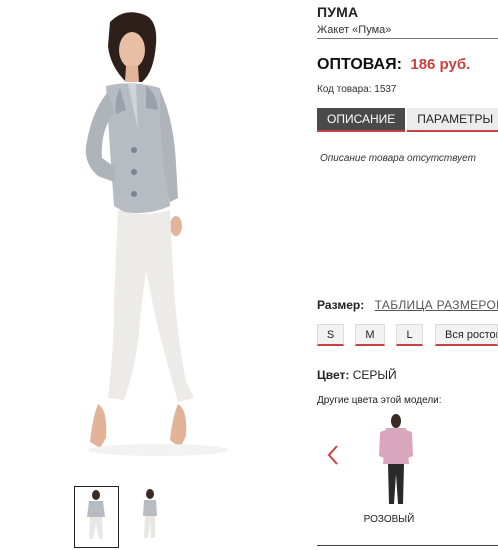 This screenshot has width=498, height=550. What do you see at coordinates (361, 120) in the screenshot?
I see `tab-description: ОПИСАНИЕ` at bounding box center [361, 120].